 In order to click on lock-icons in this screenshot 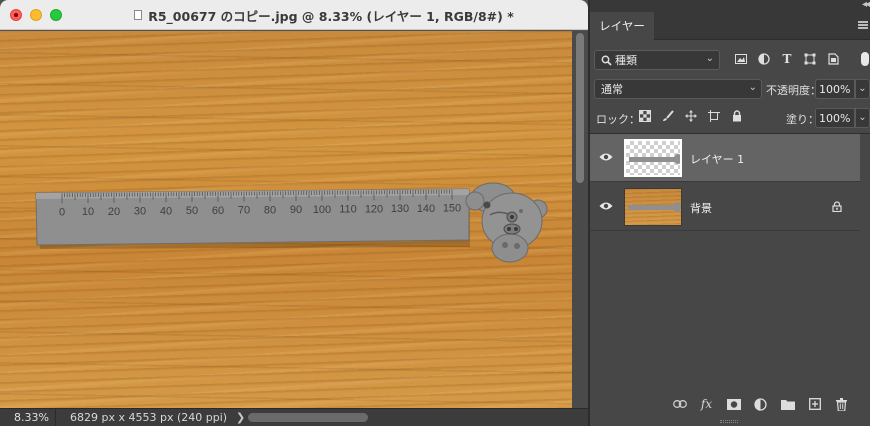, I will do `click(691, 116)`.